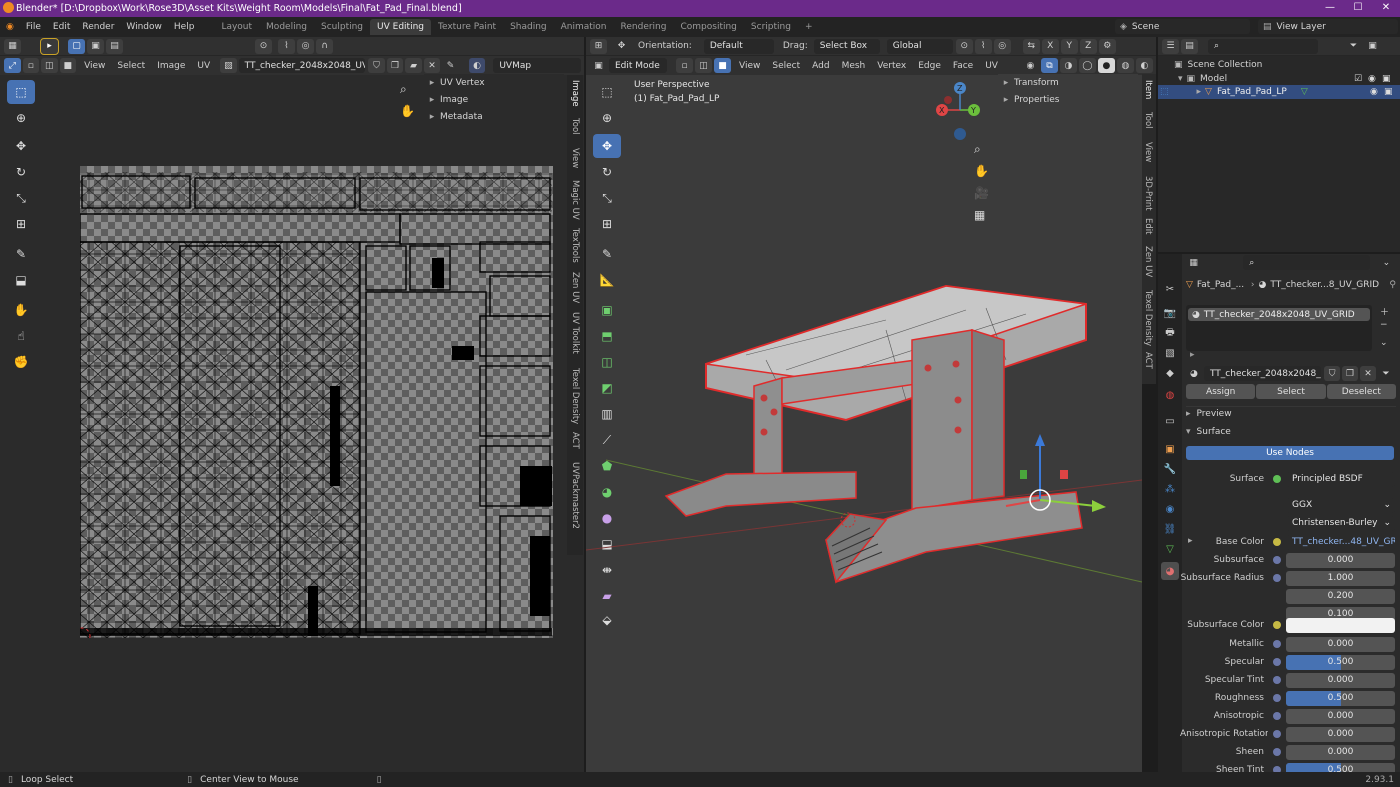 This screenshot has width=1400, height=787. I want to click on prop-value-field: Principled BSDF, so click(1340, 479).